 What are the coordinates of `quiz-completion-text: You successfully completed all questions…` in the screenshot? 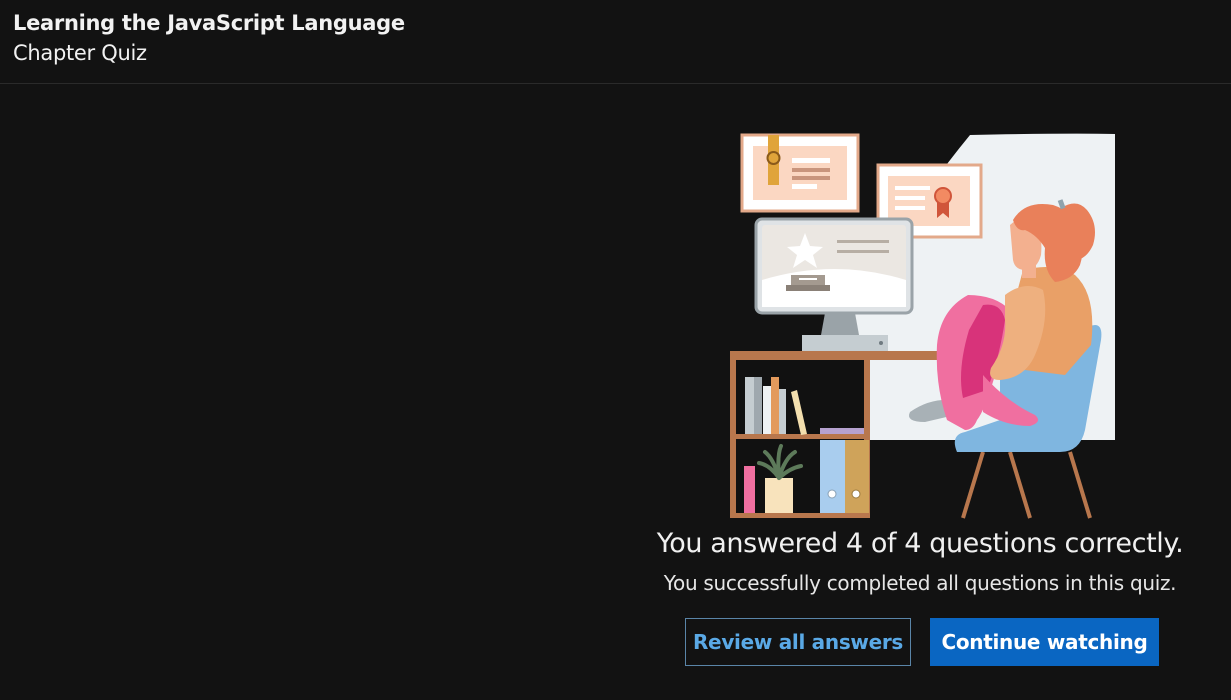 It's located at (920, 583).